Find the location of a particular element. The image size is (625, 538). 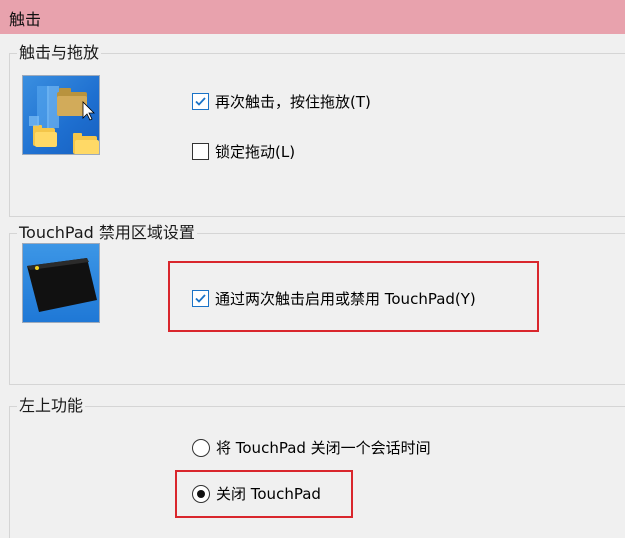

touchpad-icon is located at coordinates (62, 285).